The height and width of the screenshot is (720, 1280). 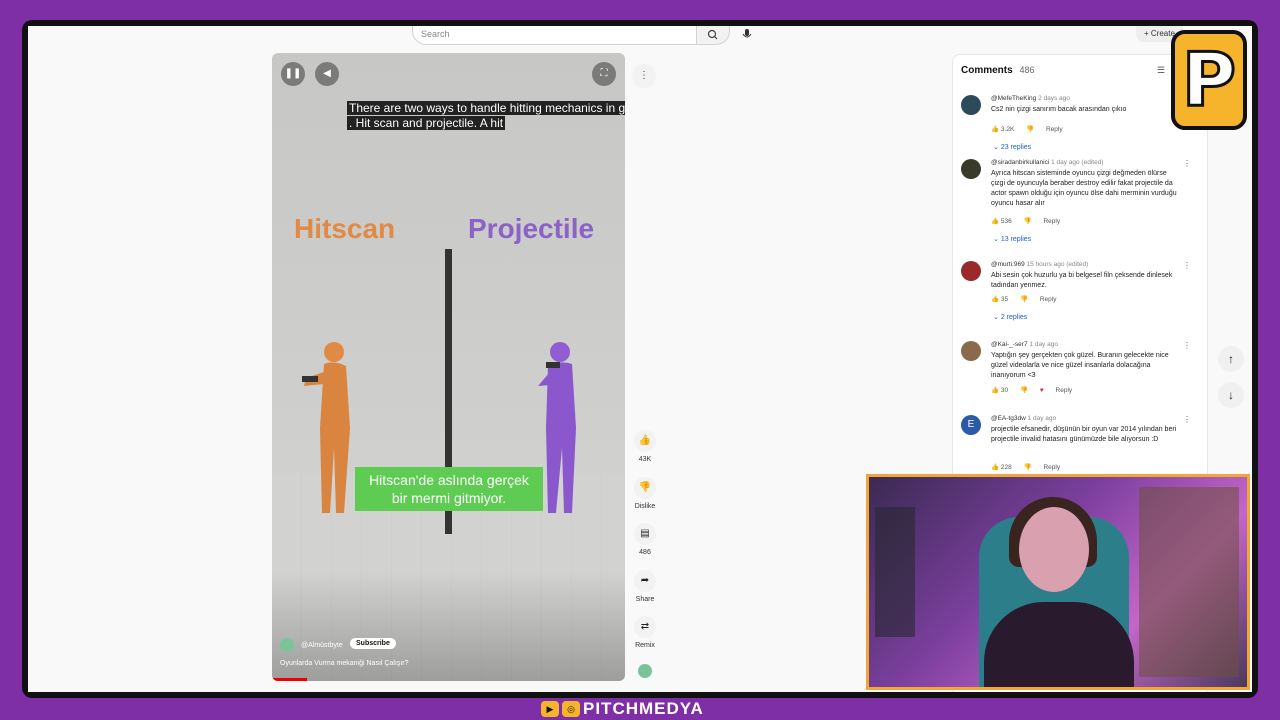 I want to click on fullscreen-button: ⛶, so click(x=604, y=74).